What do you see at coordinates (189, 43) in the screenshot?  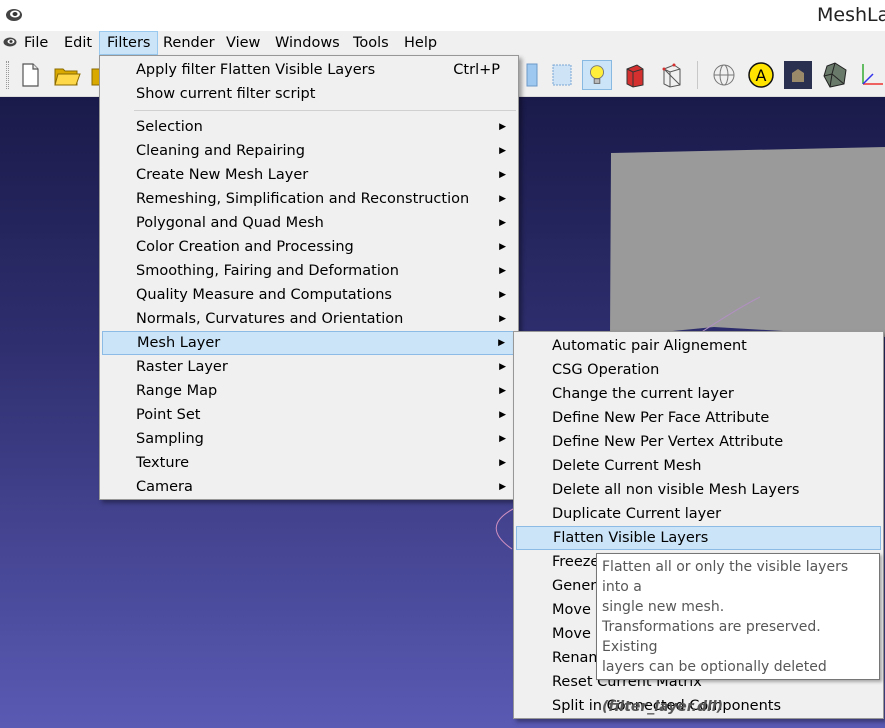 I see `menu-render: Render` at bounding box center [189, 43].